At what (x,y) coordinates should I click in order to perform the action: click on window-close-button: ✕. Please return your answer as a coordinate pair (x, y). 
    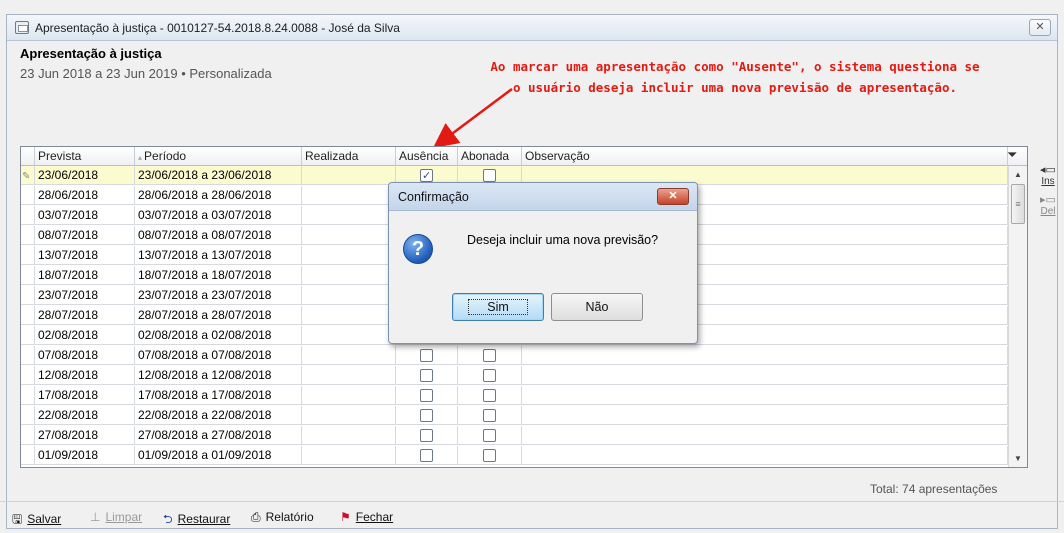
    Looking at the image, I should click on (1040, 27).